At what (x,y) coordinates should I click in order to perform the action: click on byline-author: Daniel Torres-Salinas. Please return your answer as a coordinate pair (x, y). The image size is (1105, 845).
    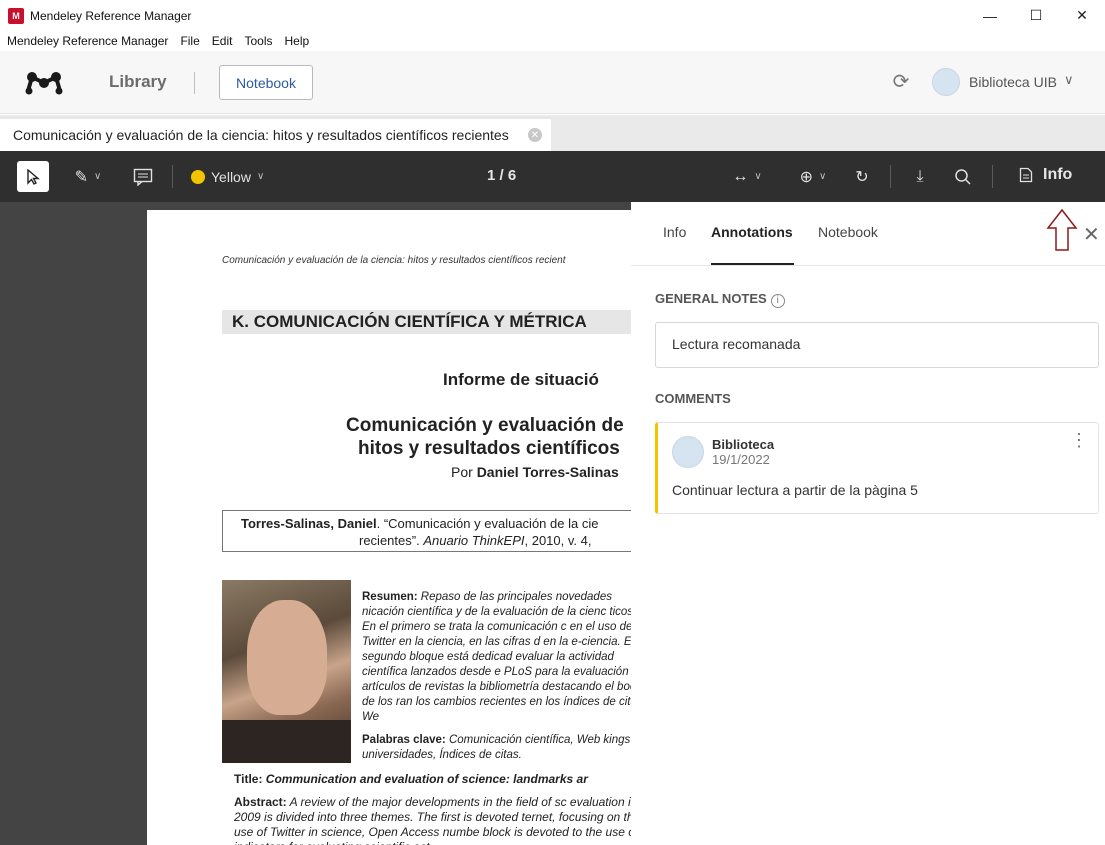
    Looking at the image, I should click on (547, 472).